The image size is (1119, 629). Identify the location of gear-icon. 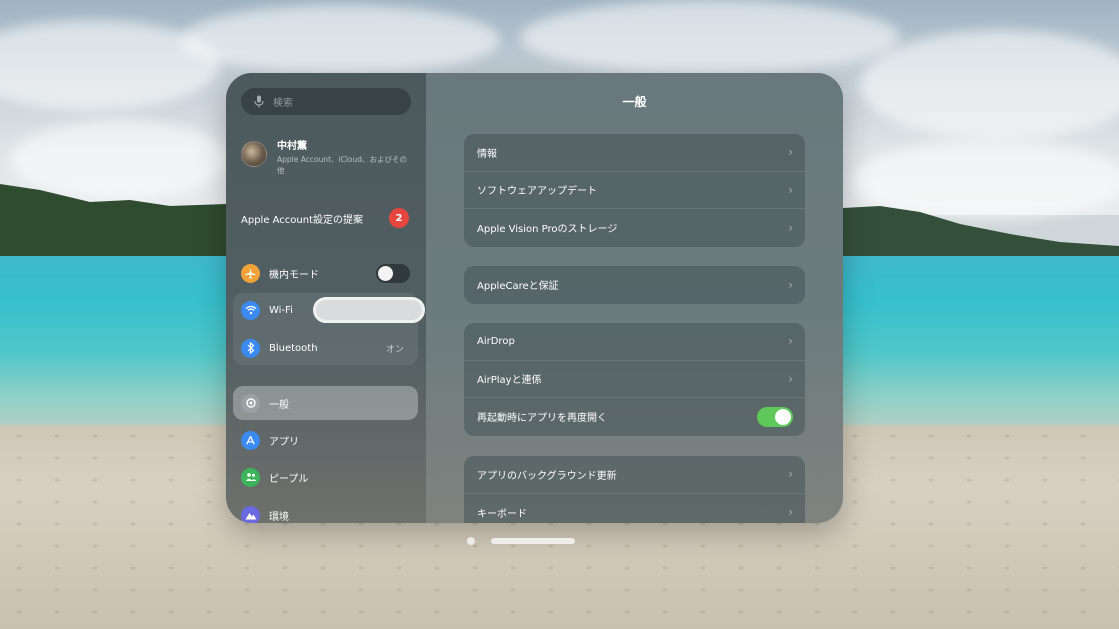
(250, 403).